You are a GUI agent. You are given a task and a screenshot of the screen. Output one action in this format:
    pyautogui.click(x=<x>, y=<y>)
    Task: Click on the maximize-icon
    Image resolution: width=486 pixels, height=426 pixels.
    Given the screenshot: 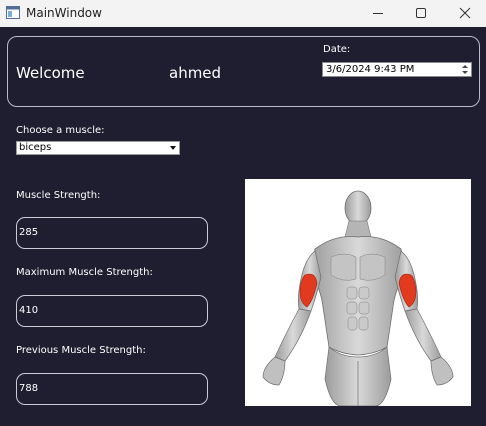 What is the action you would take?
    pyautogui.click(x=421, y=13)
    